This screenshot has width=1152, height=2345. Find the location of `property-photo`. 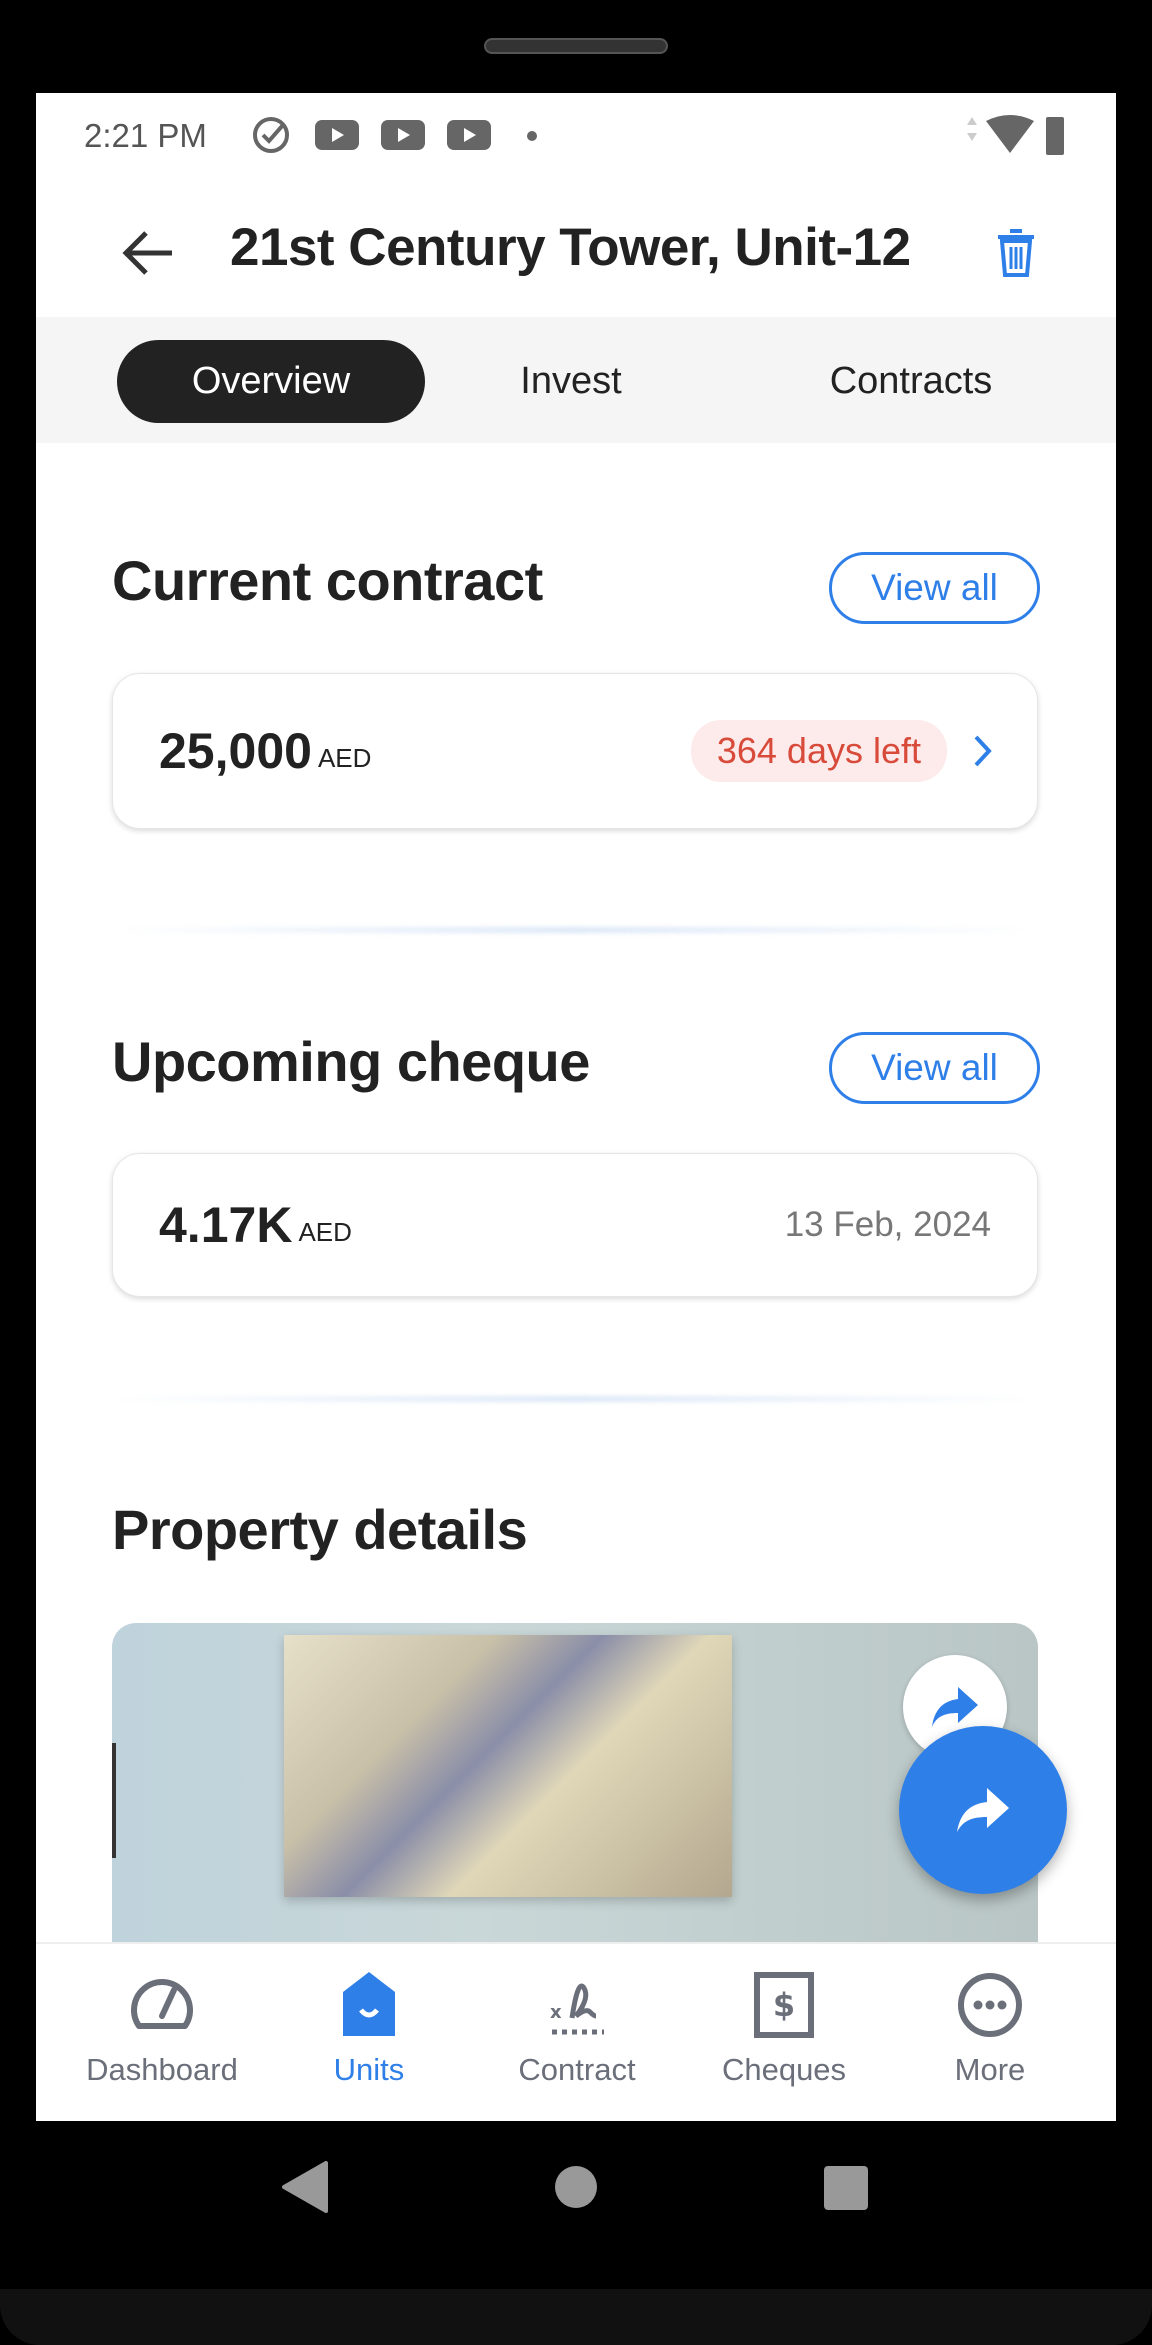

property-photo is located at coordinates (575, 1788).